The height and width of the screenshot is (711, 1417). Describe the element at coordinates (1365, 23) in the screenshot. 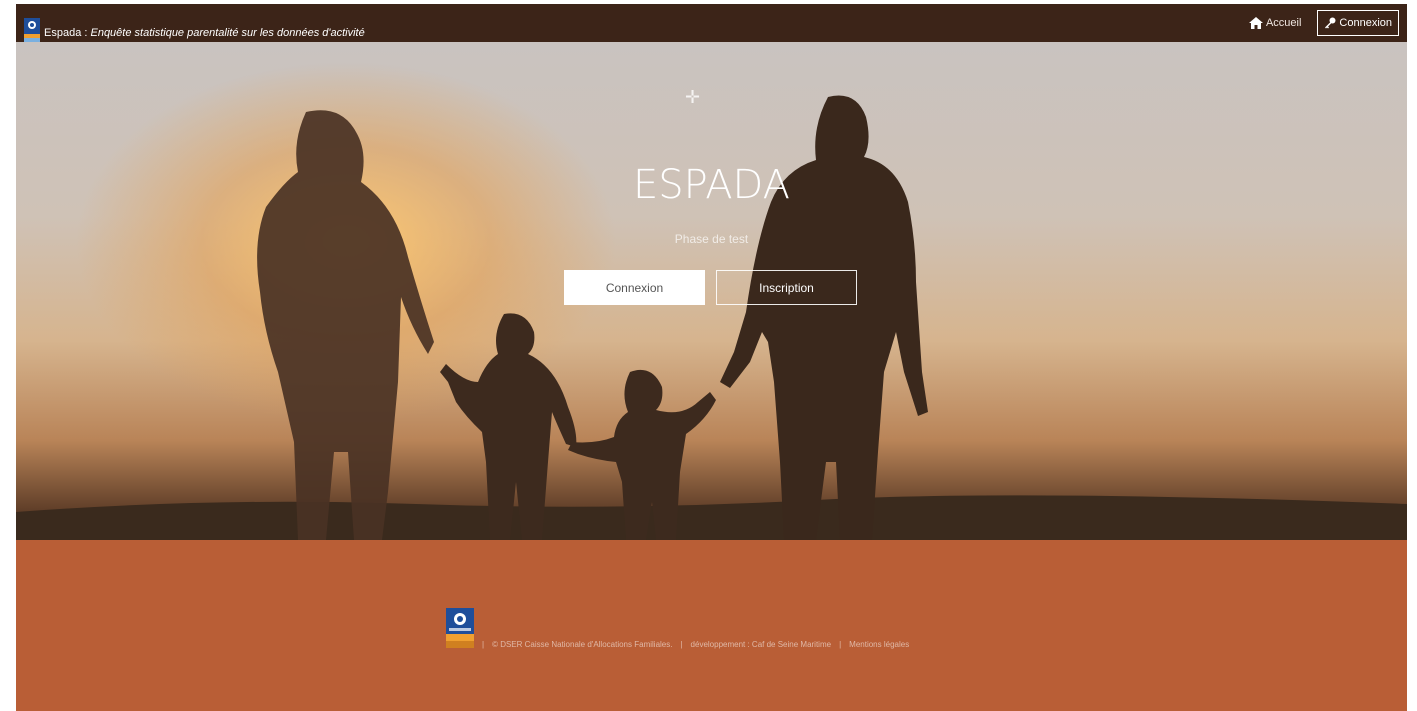

I see `nav-login-label: Connexion` at that location.